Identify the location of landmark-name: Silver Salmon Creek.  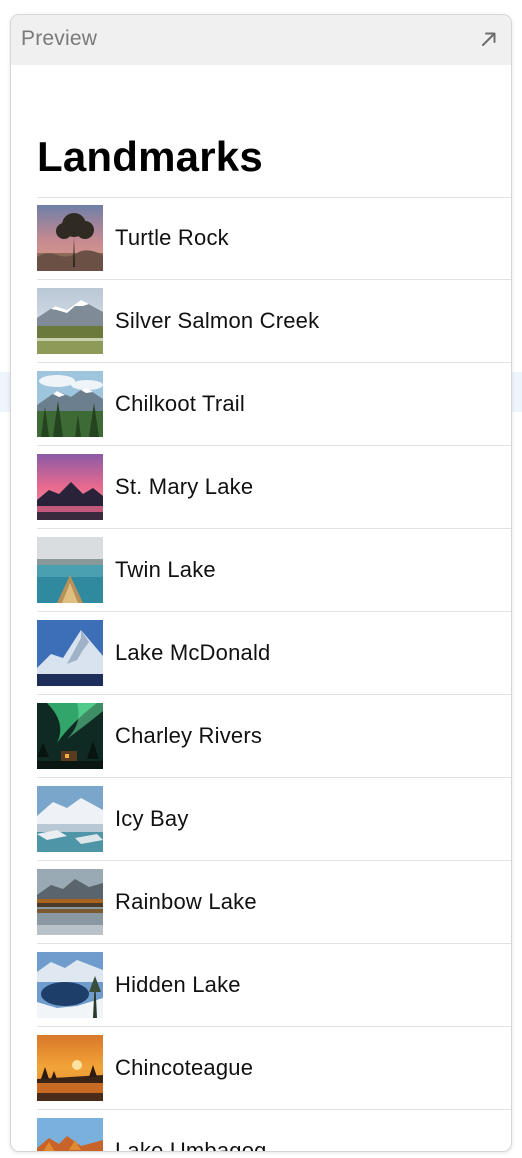
(217, 320).